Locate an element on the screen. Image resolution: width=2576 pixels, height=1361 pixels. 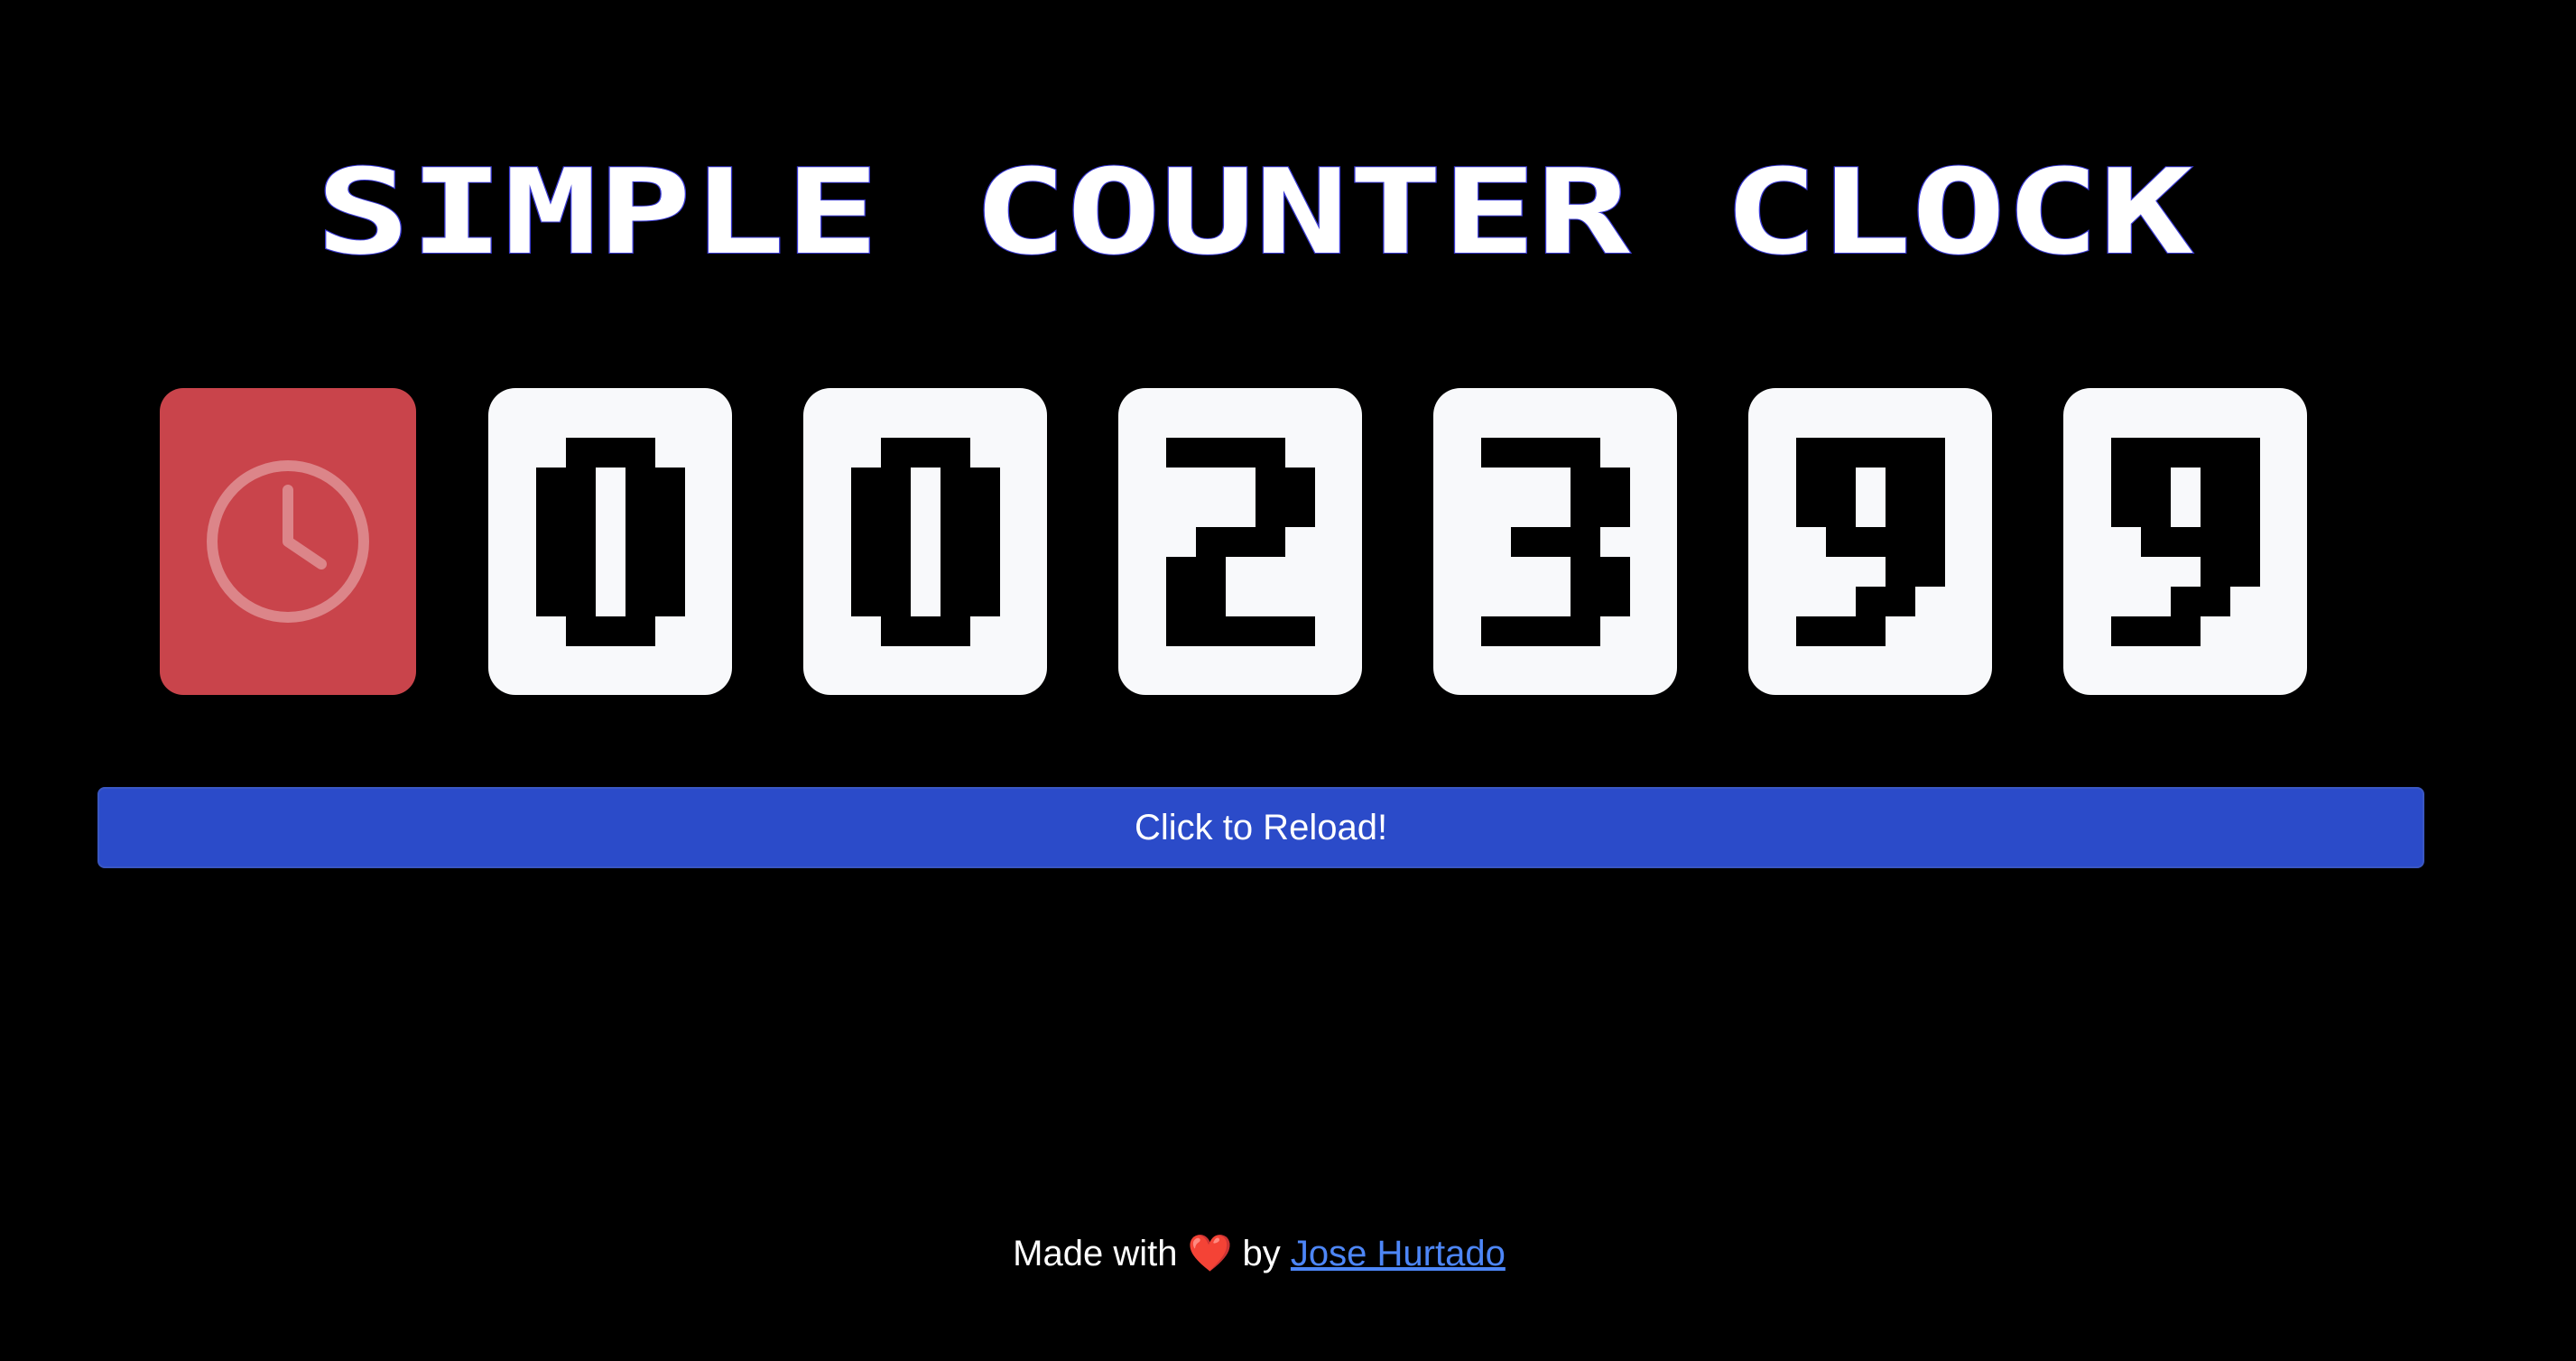
digit-glyph: 2 is located at coordinates (1240, 541).